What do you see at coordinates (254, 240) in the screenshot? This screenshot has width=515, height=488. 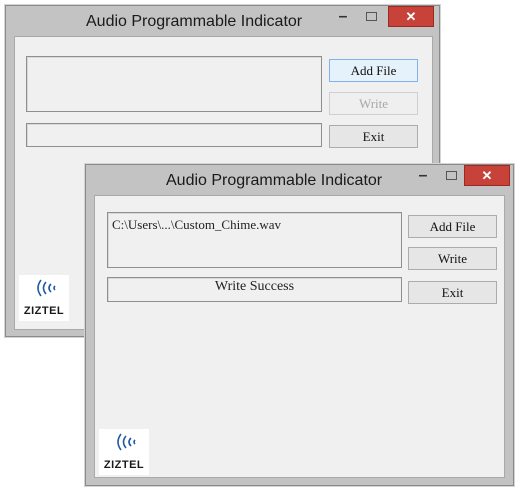 I see `file-path-display: C:\Users\...\Custom_Chime.wav` at bounding box center [254, 240].